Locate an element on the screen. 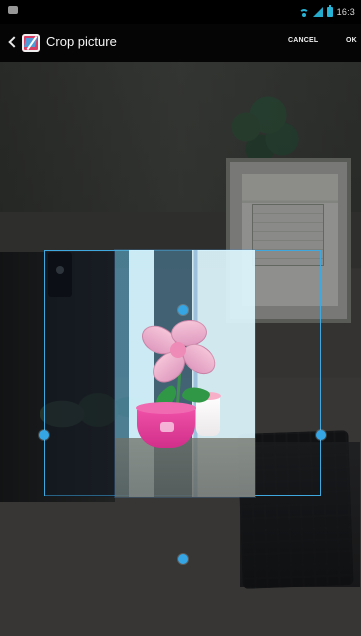 The image size is (361, 636). clock: 16:3 is located at coordinates (345, 12).